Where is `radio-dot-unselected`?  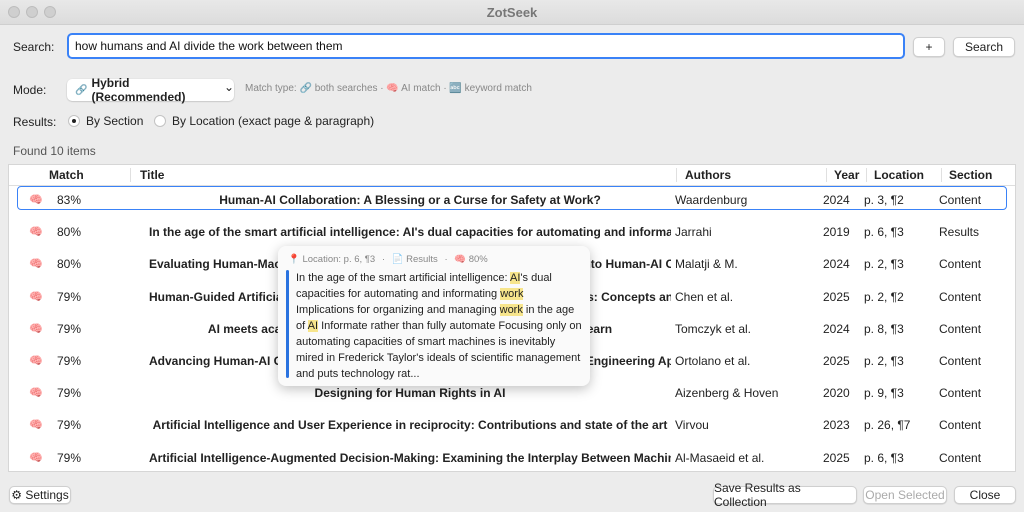
radio-dot-unselected is located at coordinates (160, 121).